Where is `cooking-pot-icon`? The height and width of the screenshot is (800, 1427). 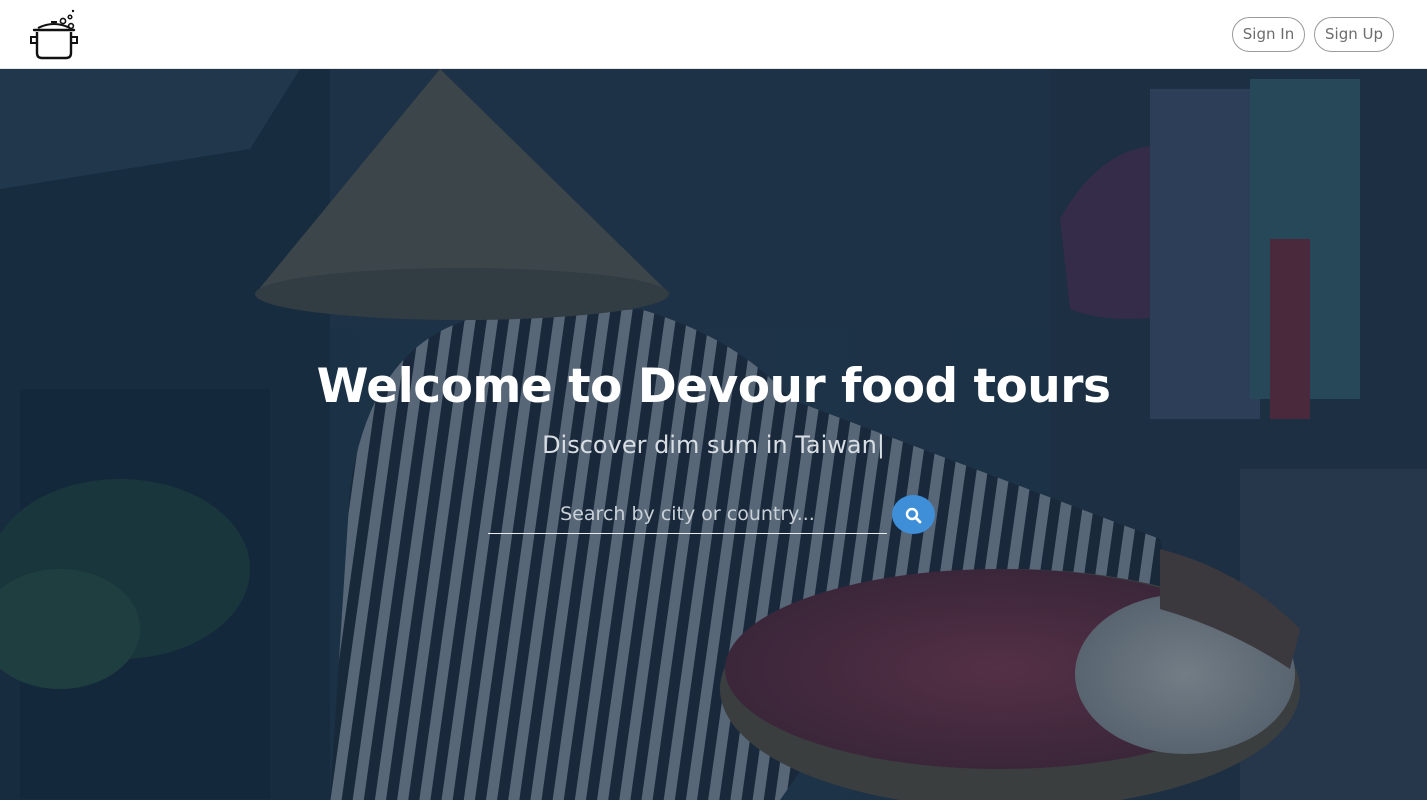 cooking-pot-icon is located at coordinates (54, 35).